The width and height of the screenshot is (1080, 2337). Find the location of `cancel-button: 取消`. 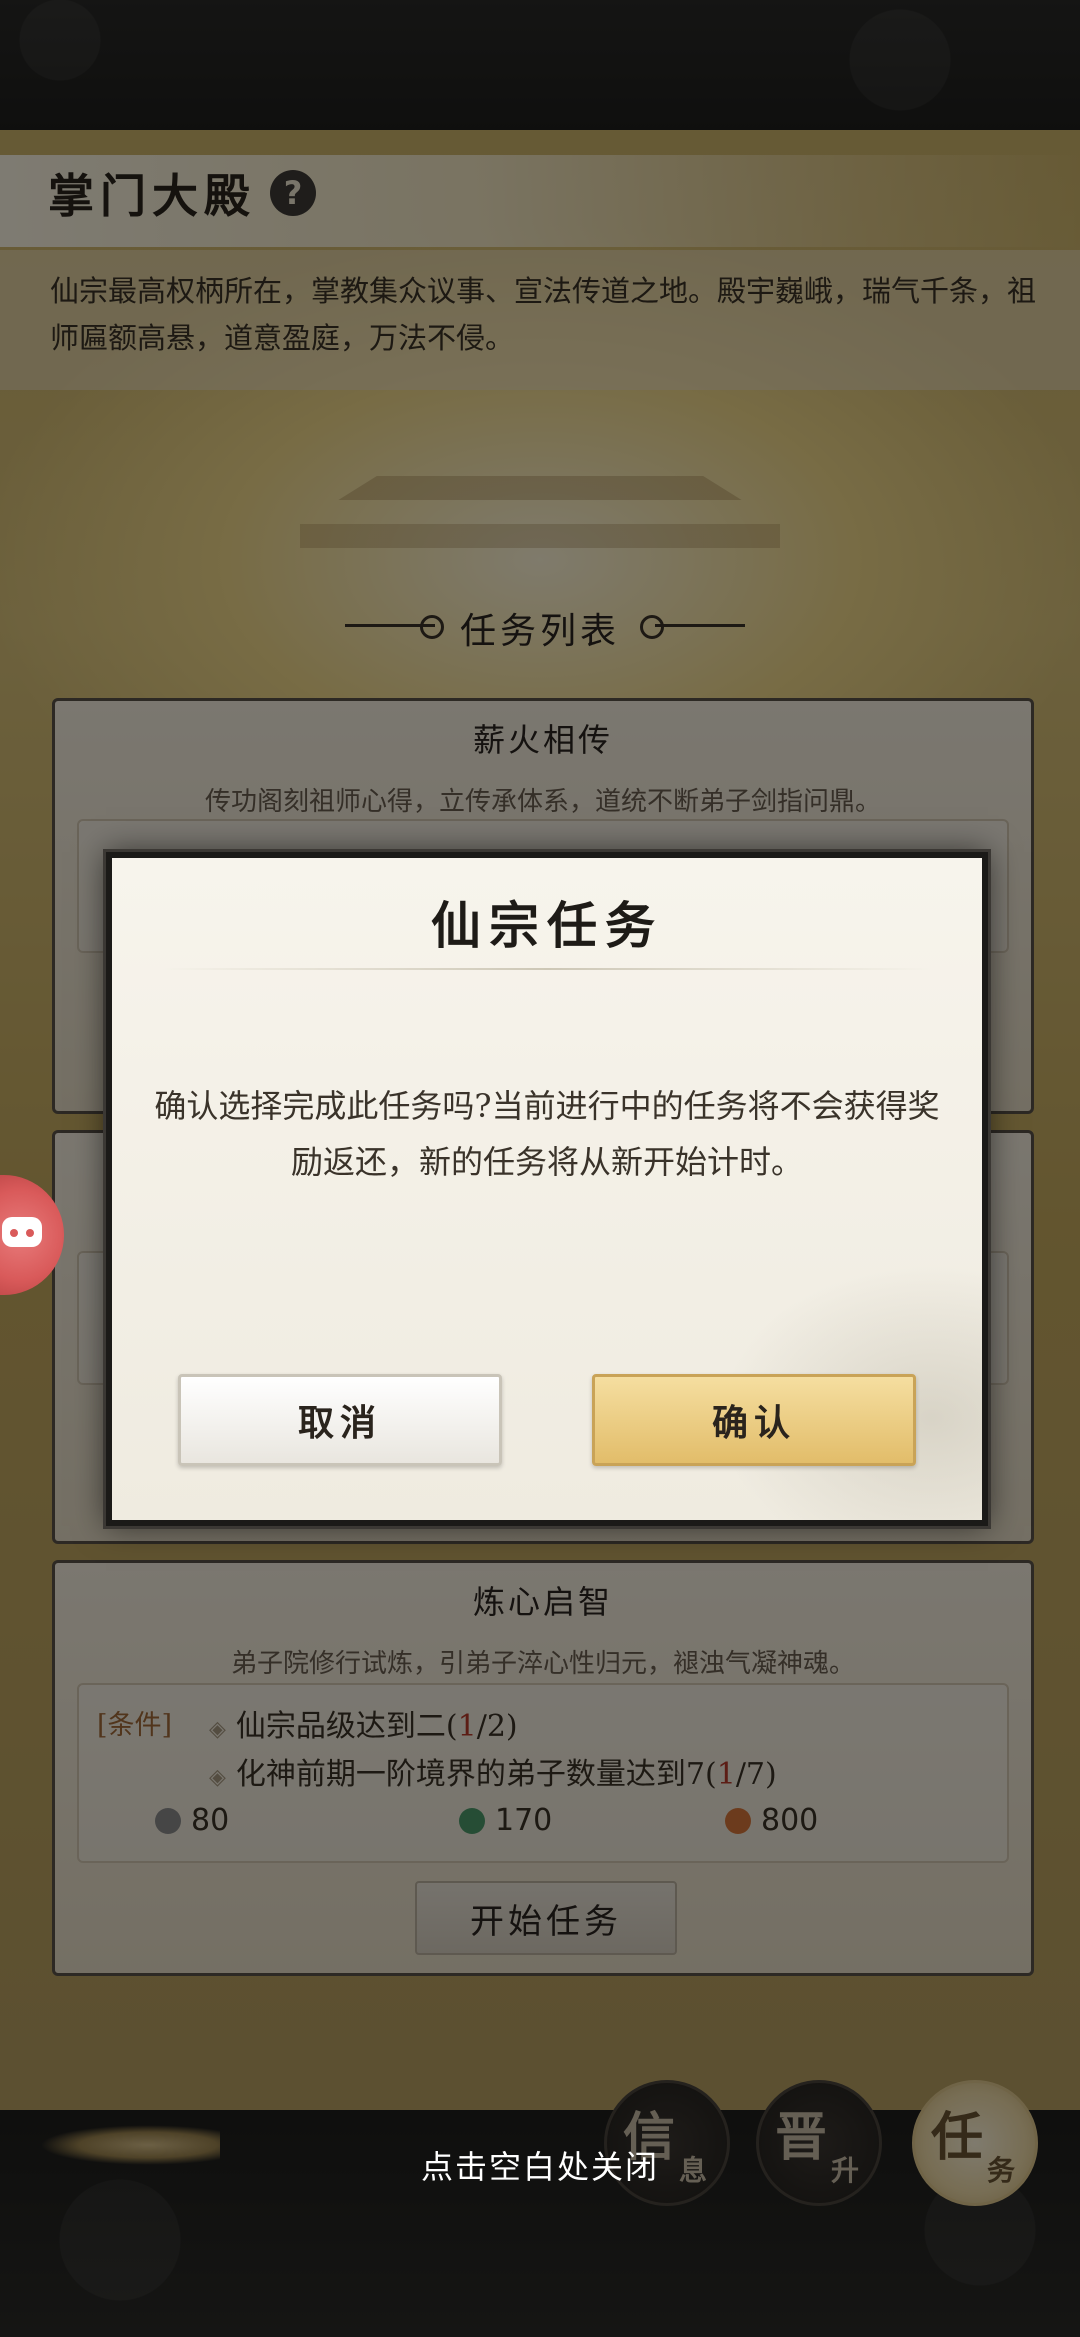

cancel-button: 取消 is located at coordinates (340, 1420).